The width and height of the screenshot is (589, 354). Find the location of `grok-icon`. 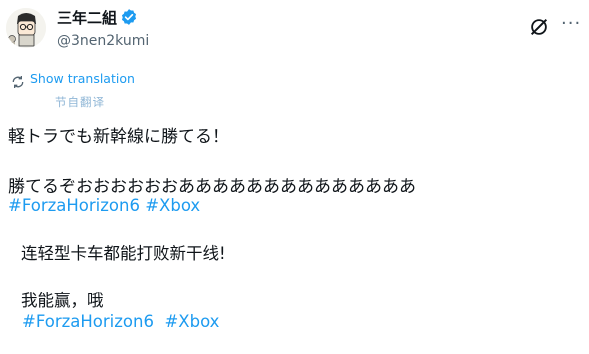

grok-icon is located at coordinates (539, 27).